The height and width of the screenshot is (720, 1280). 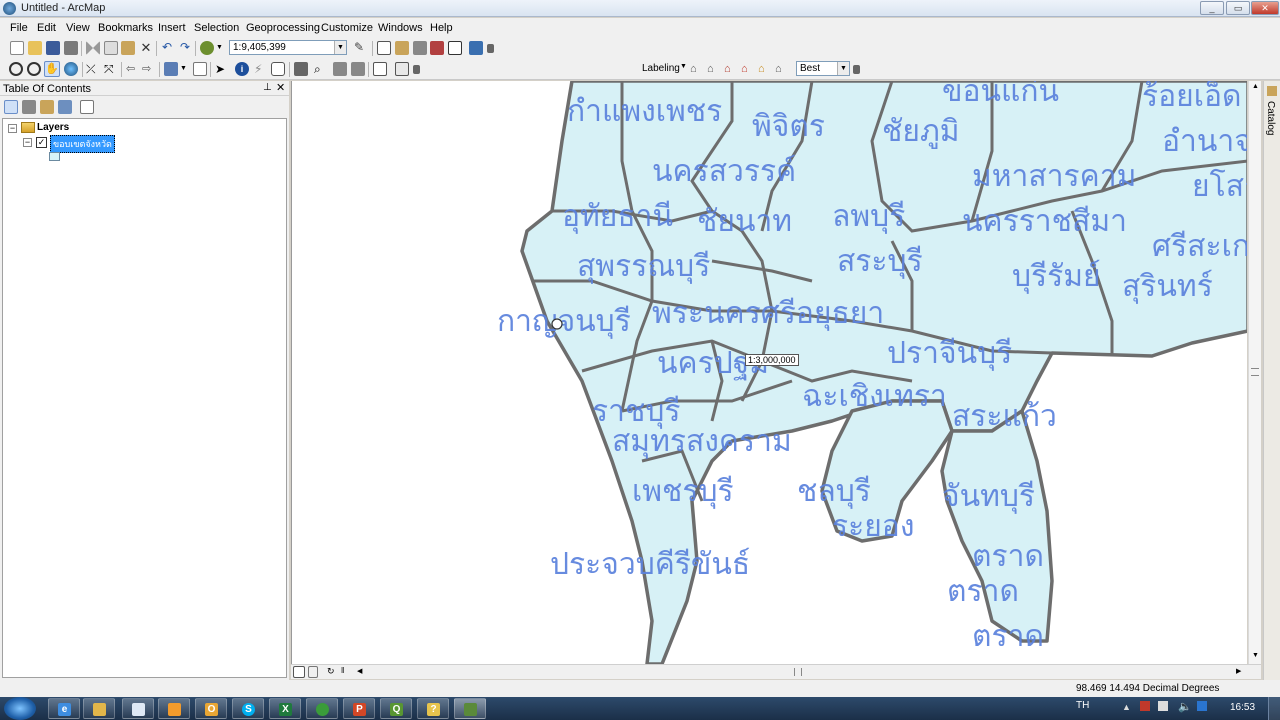 What do you see at coordinates (46, 28) in the screenshot?
I see `menu-edit: Edit` at bounding box center [46, 28].